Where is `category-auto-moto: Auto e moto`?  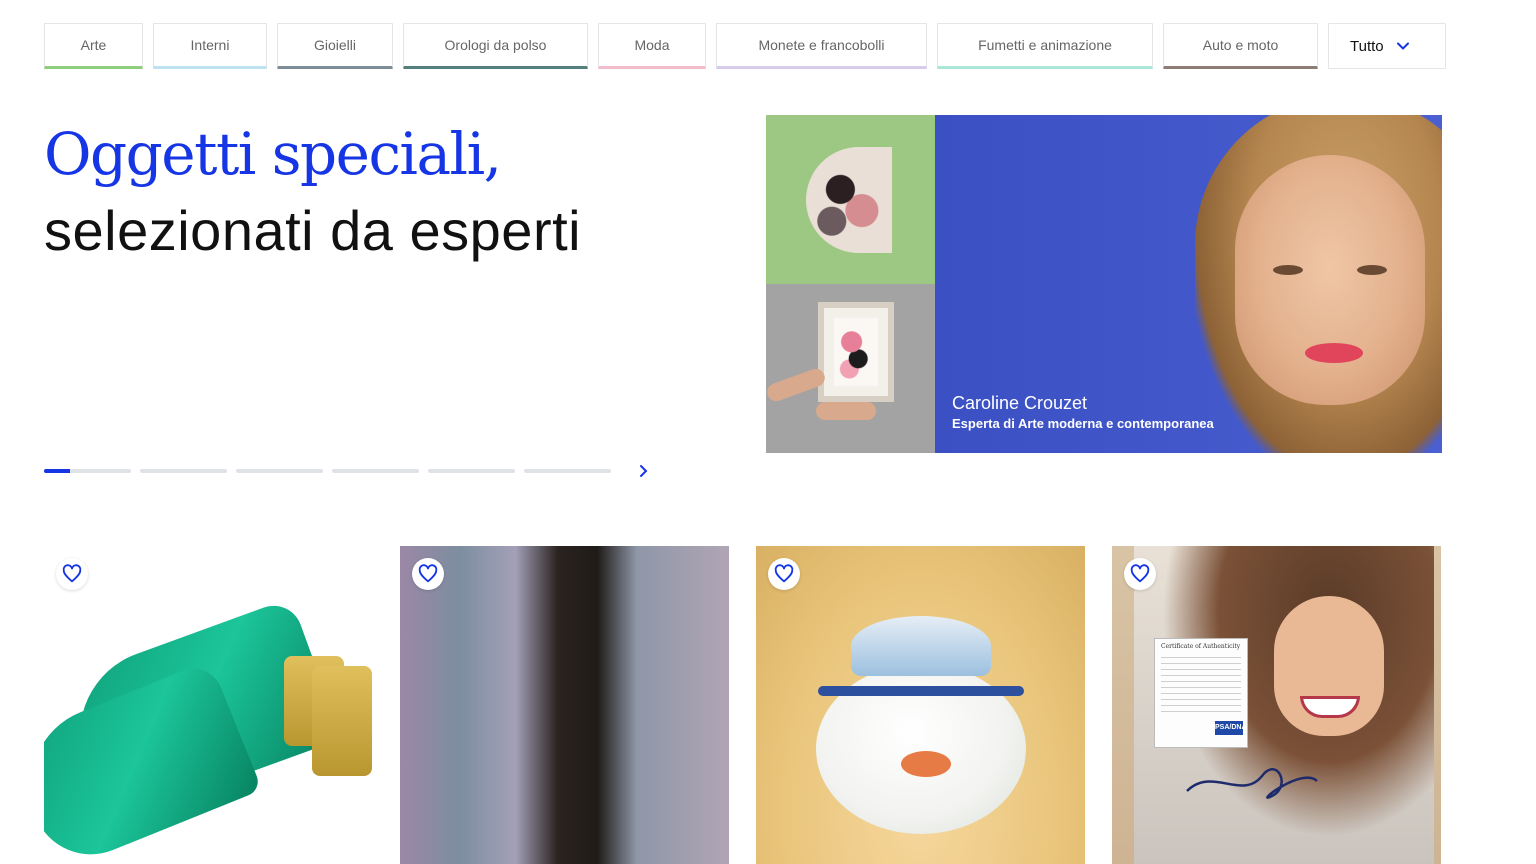 category-auto-moto: Auto e moto is located at coordinates (1240, 46).